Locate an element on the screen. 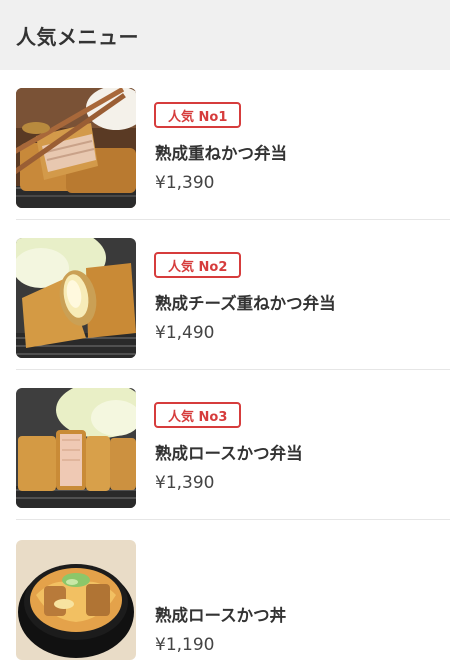  page-title: 人気メニュー is located at coordinates (77, 36).